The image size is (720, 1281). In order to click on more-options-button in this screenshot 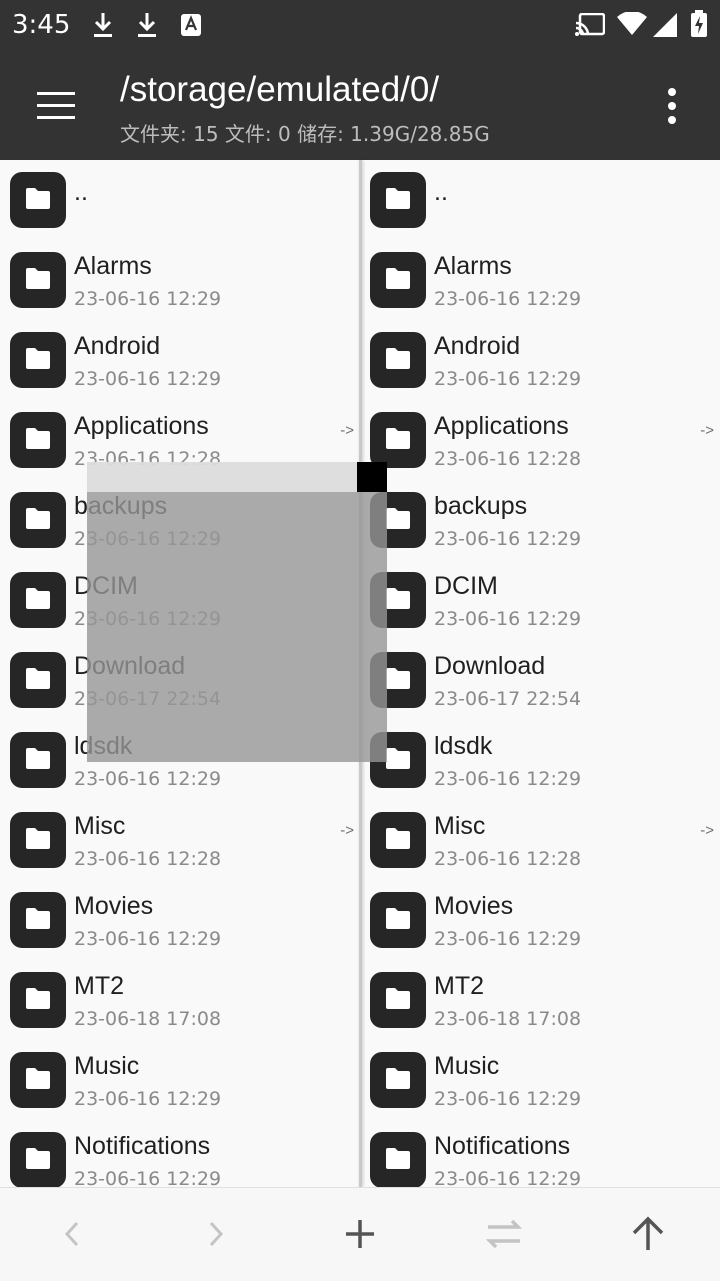, I will do `click(672, 106)`.